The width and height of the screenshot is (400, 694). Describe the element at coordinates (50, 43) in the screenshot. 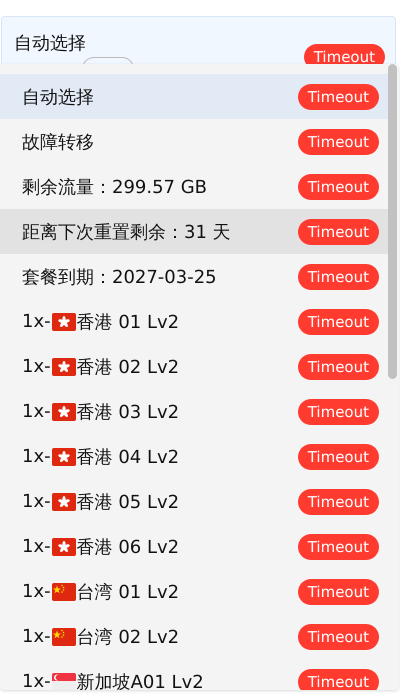

I see `group-title: 自动选择` at that location.